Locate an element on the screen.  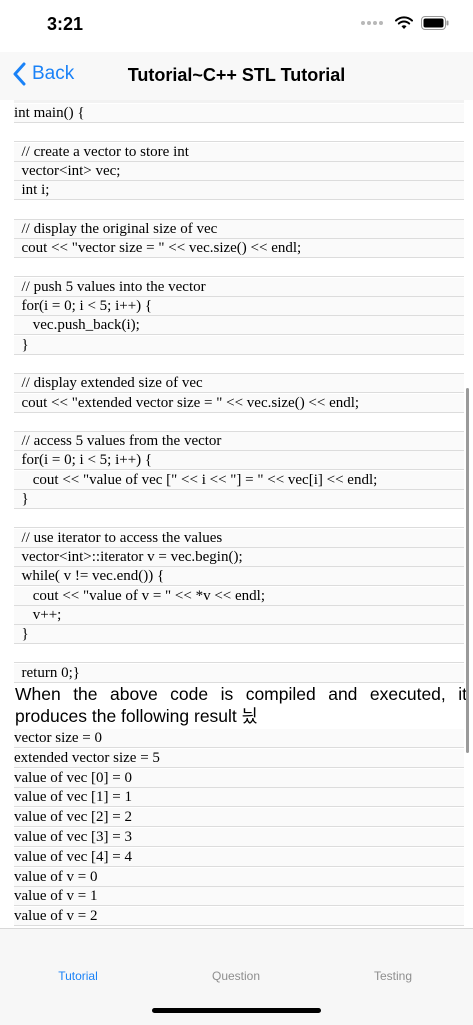
output-line: extended vector size = 5 is located at coordinates (239, 758).